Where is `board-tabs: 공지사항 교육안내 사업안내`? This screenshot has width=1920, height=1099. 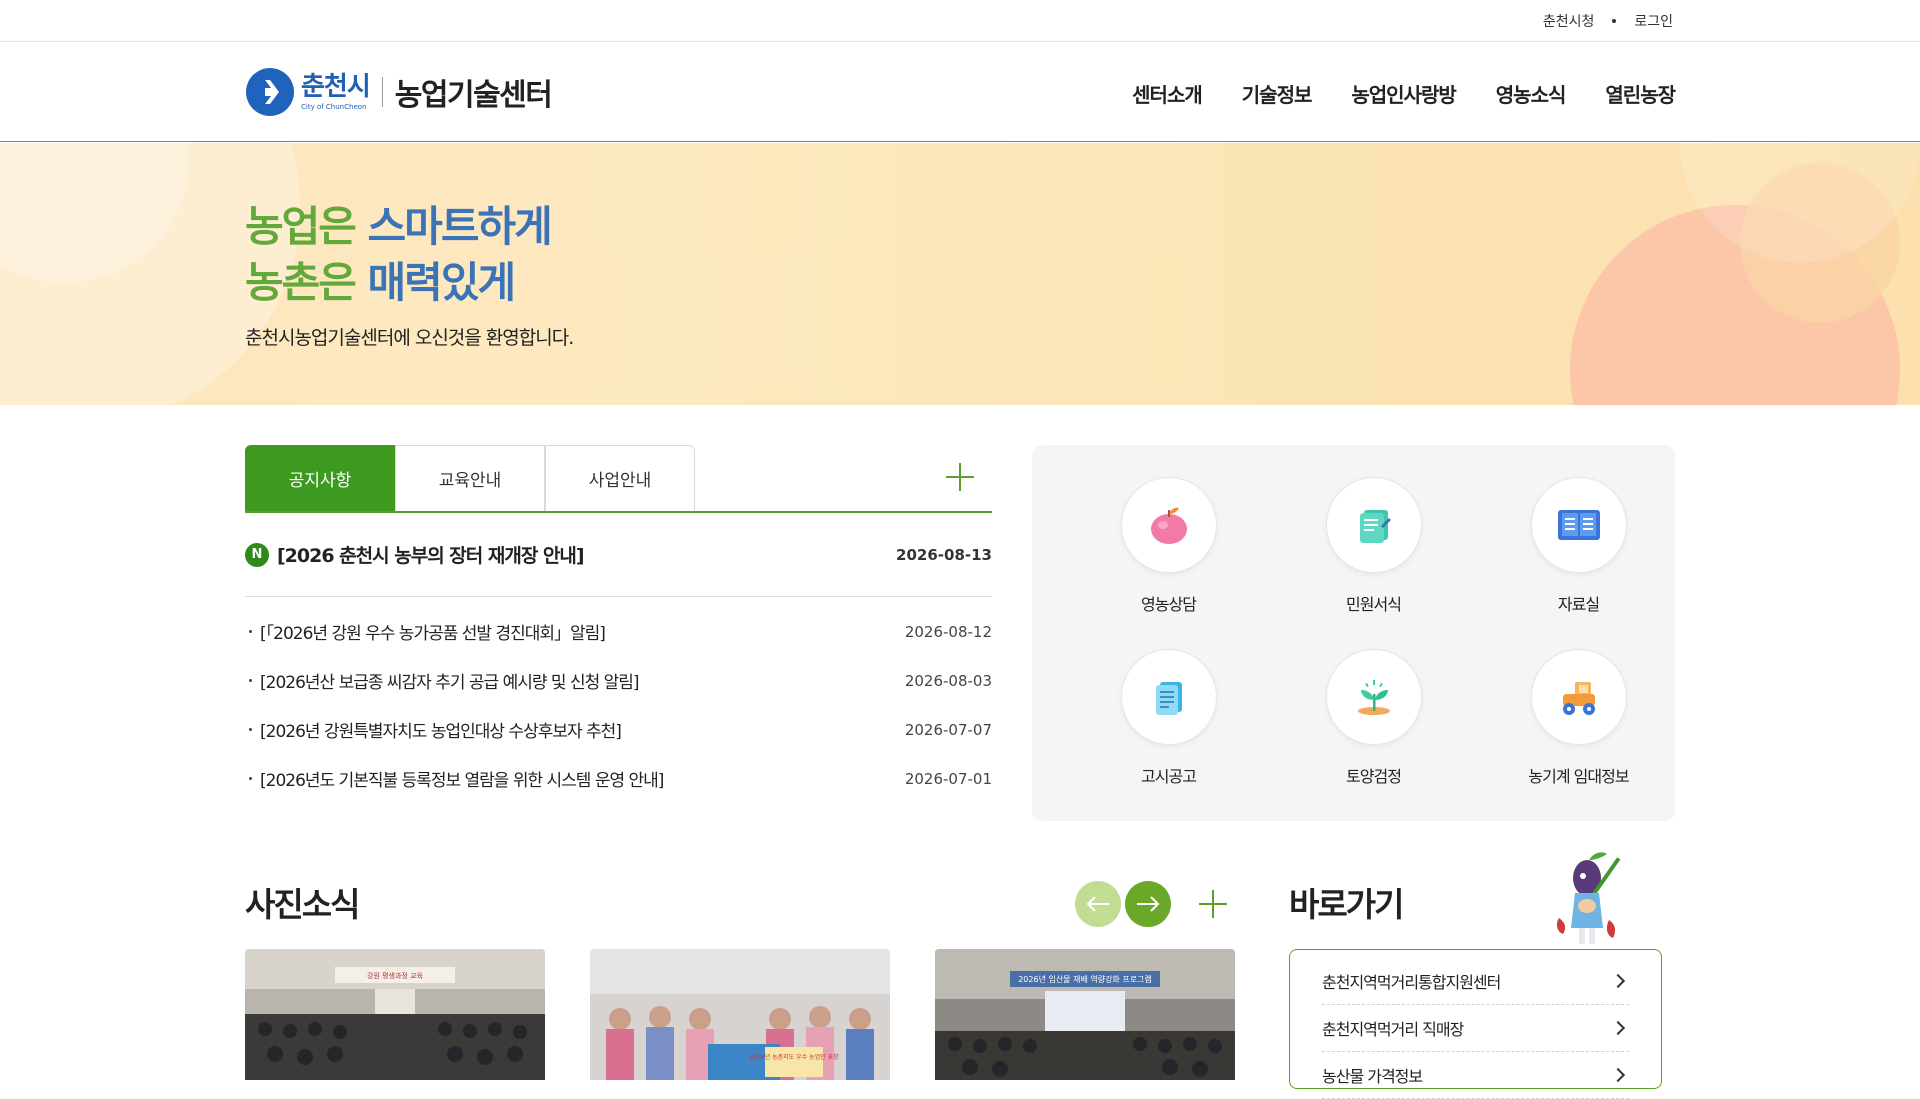
board-tabs: 공지사항 교육안내 사업안내 is located at coordinates (618, 479).